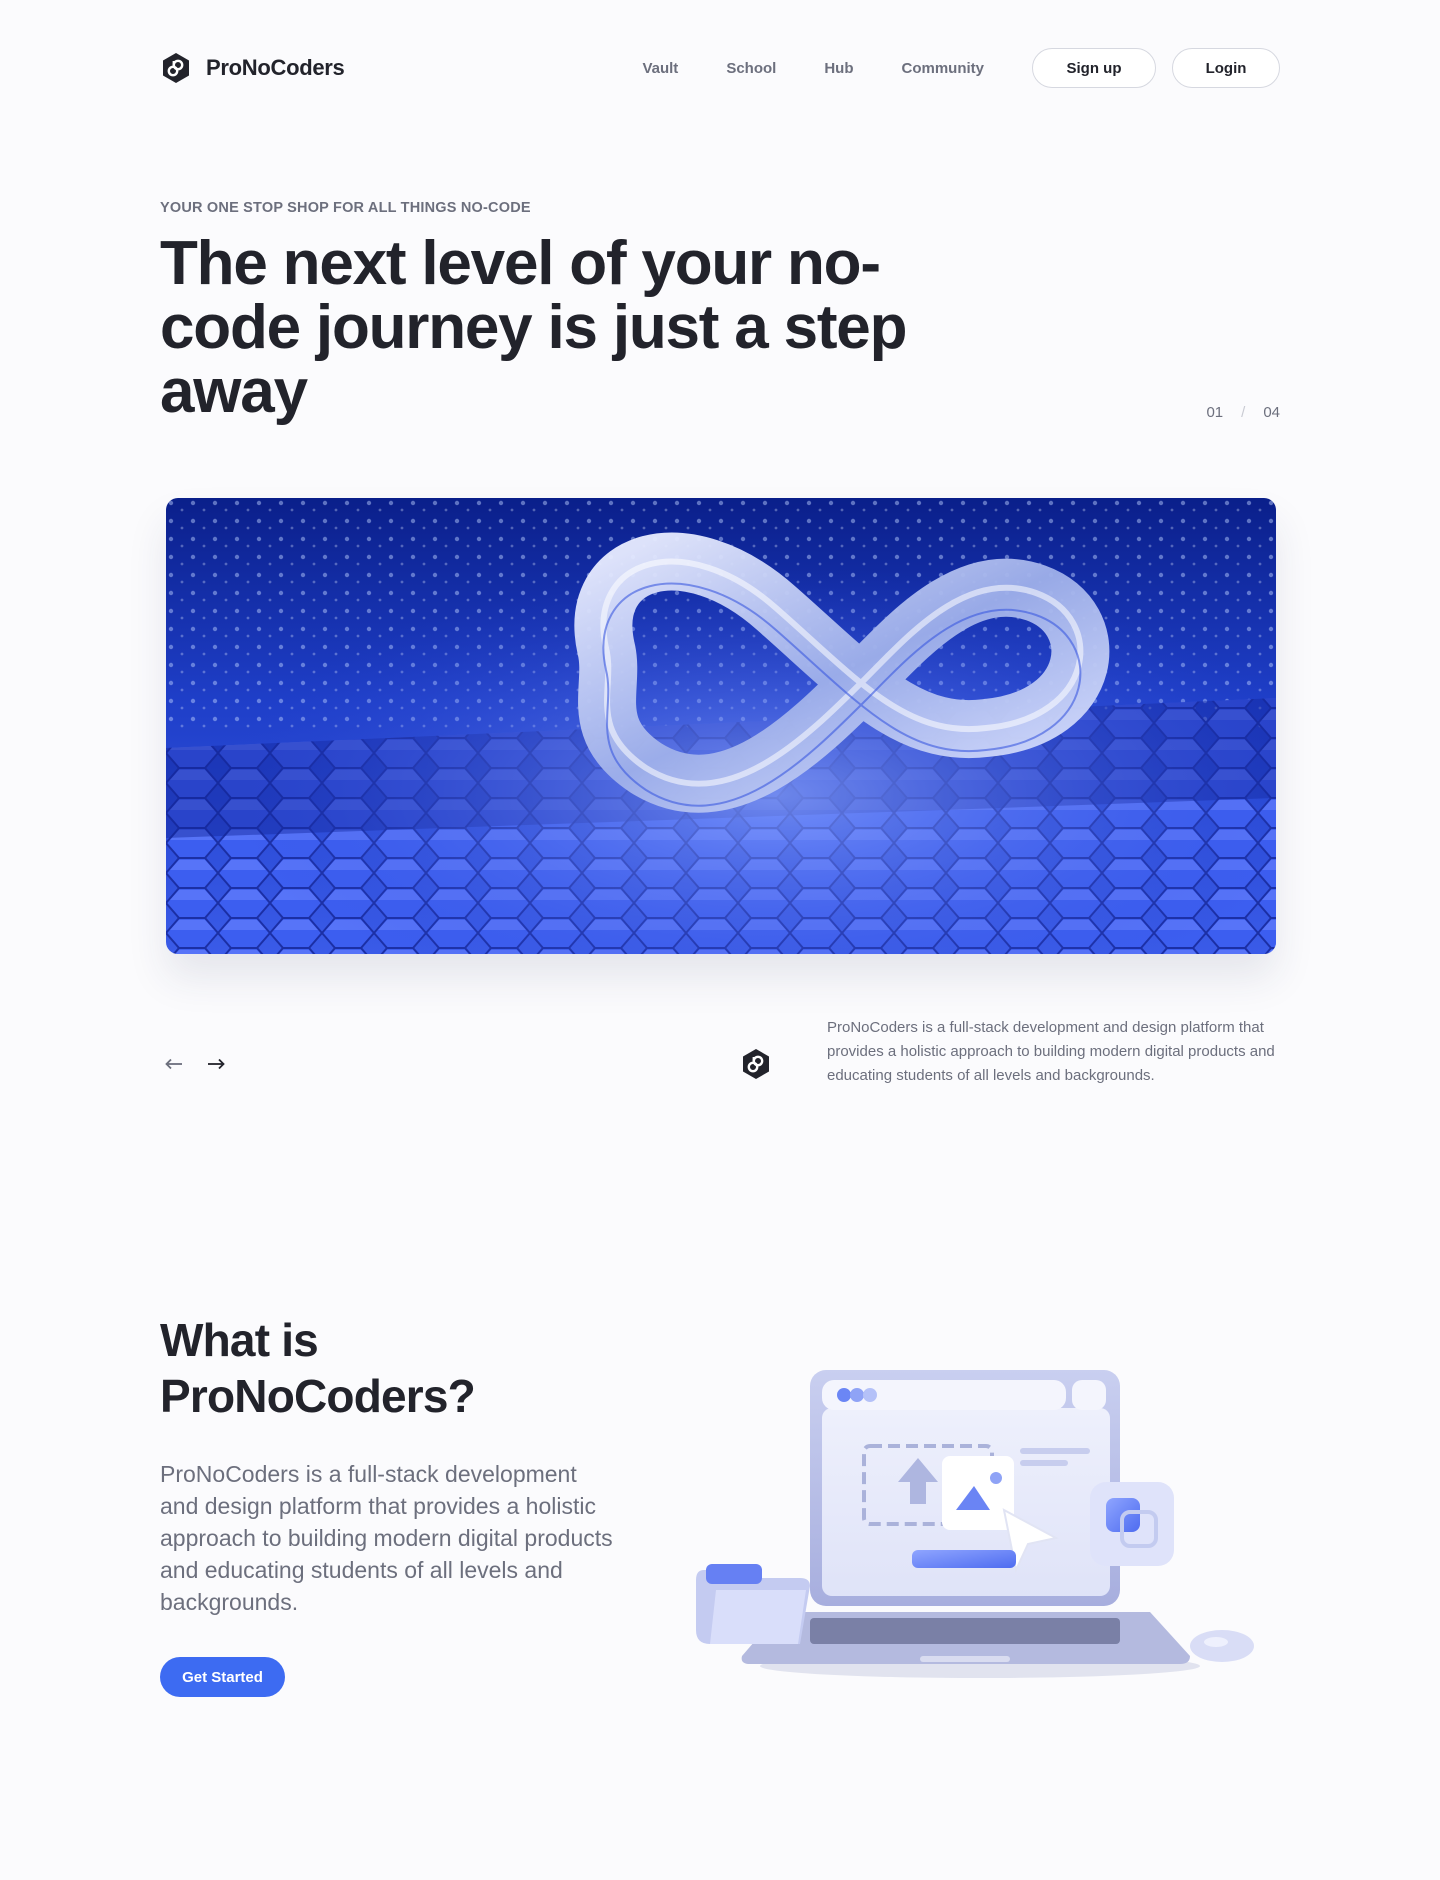 The width and height of the screenshot is (1440, 1880). Describe the element at coordinates (275, 67) in the screenshot. I see `brand-name: ProNoCoders` at that location.